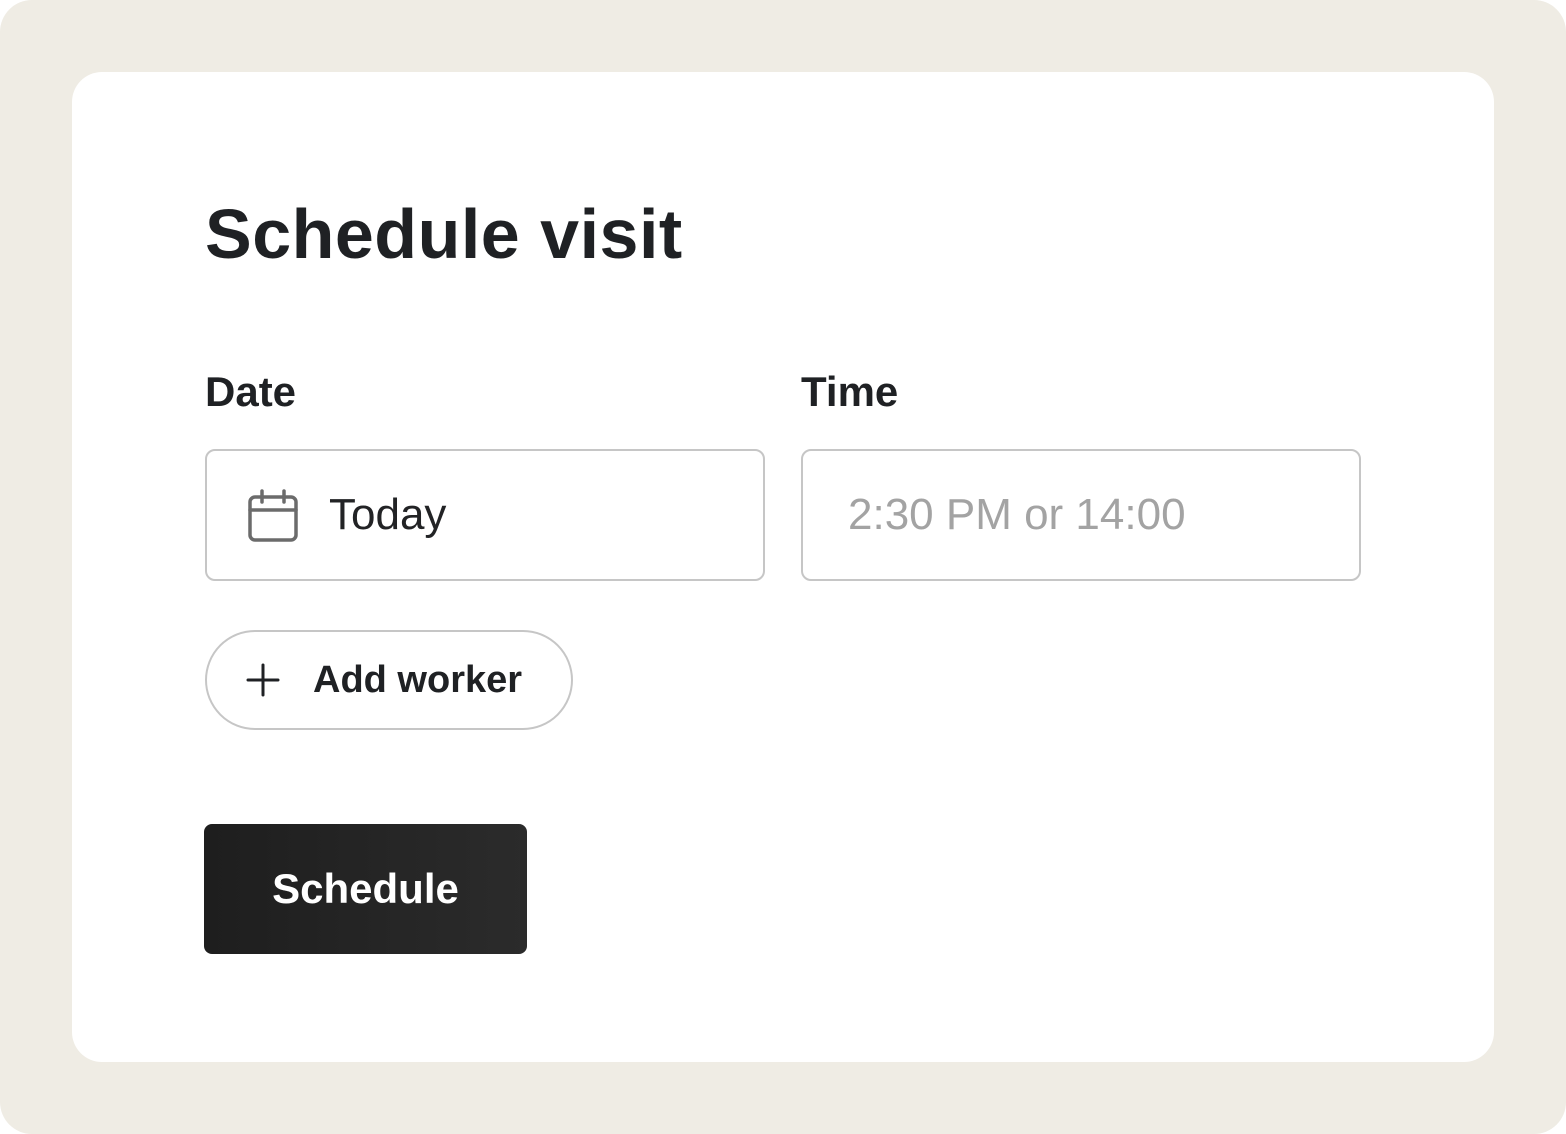 Image resolution: width=1566 pixels, height=1134 pixels. Describe the element at coordinates (485, 515) in the screenshot. I see `date-picker-field: Today` at that location.